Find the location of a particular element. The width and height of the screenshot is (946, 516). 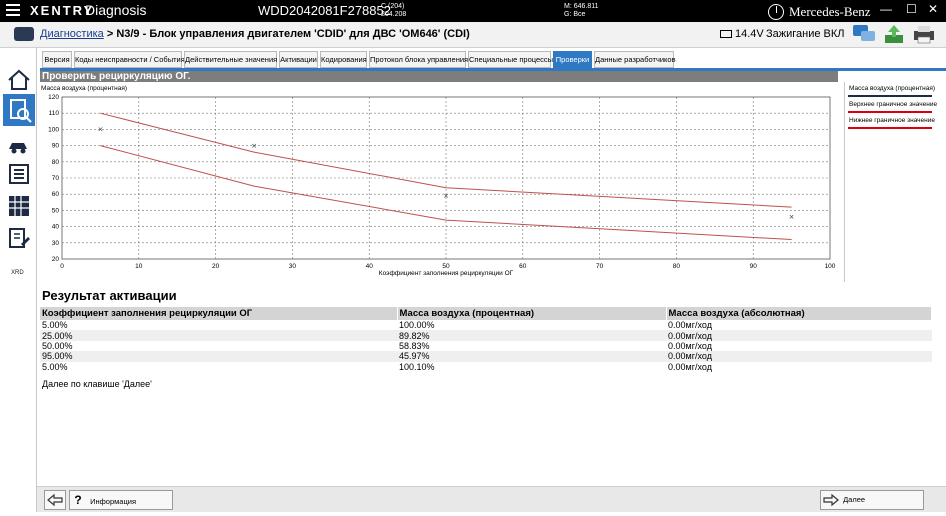

vehicle-model-info: C (204) 204.208 is located at coordinates (393, 11).